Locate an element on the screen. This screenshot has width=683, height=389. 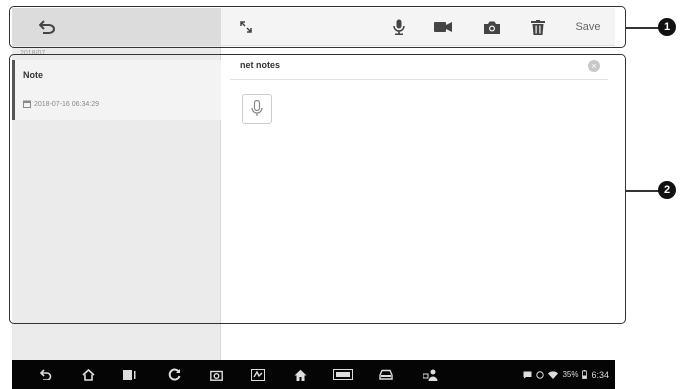
nav-recents-button is located at coordinates (130, 374).